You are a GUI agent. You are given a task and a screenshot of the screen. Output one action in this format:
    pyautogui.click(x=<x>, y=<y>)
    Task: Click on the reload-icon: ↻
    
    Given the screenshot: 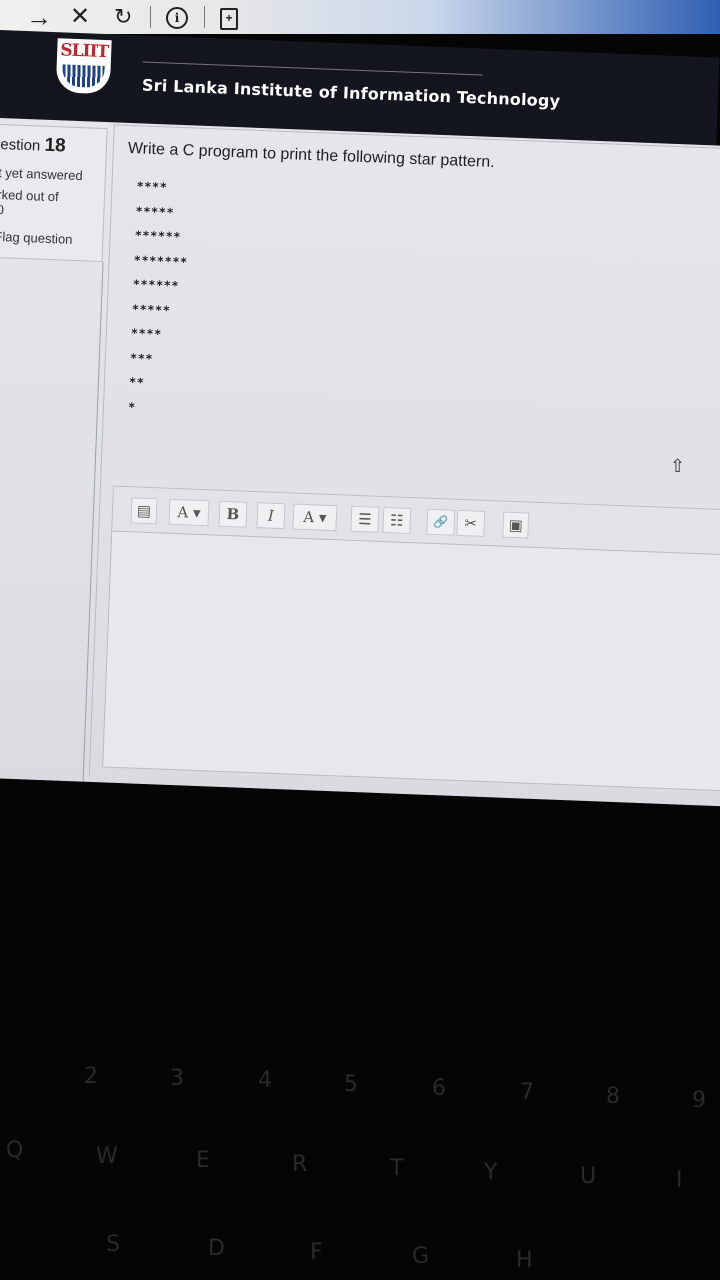 What is the action you would take?
    pyautogui.click(x=123, y=17)
    